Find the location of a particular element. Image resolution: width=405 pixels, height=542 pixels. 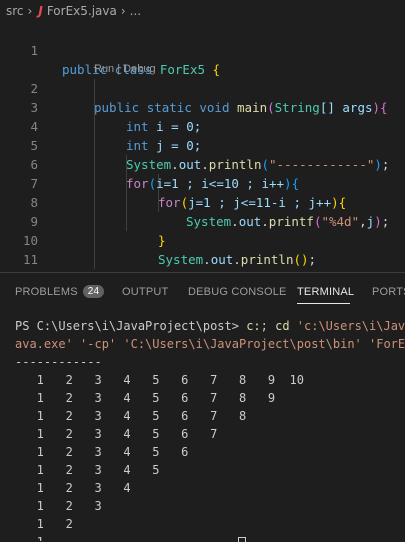

terminal-argument: 'c:\Users\i\Java is located at coordinates (347, 326).